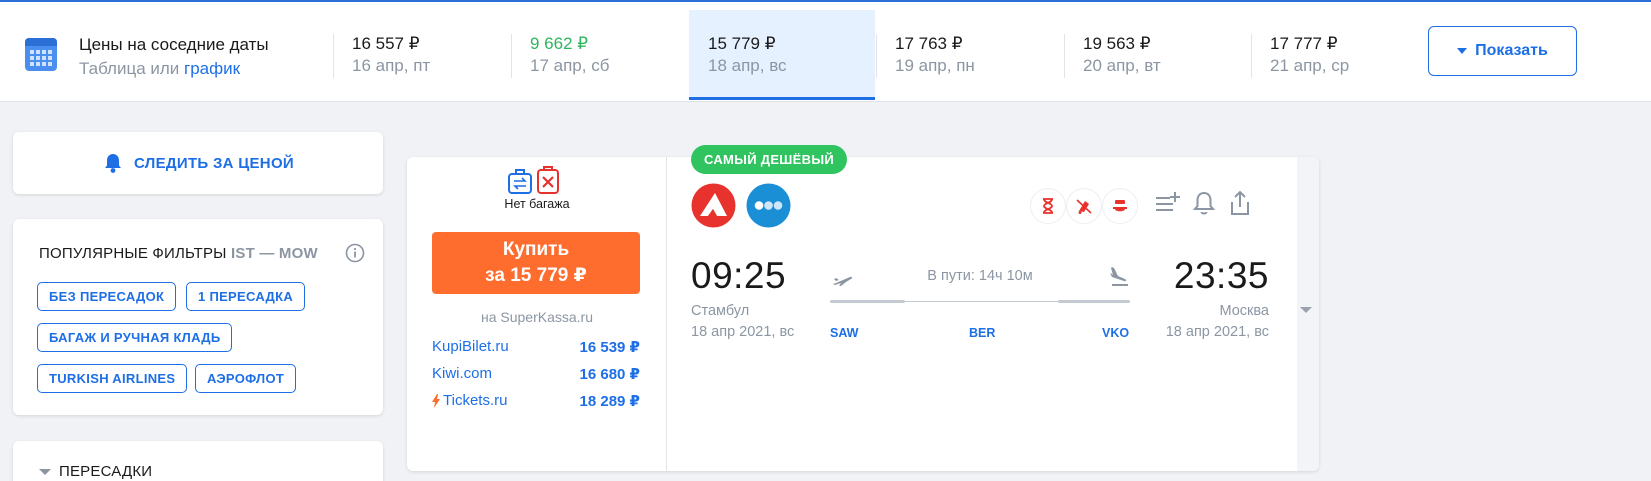  Describe the element at coordinates (536, 317) in the screenshot. I see `buy-agency: на SuperKassa.ru` at that location.